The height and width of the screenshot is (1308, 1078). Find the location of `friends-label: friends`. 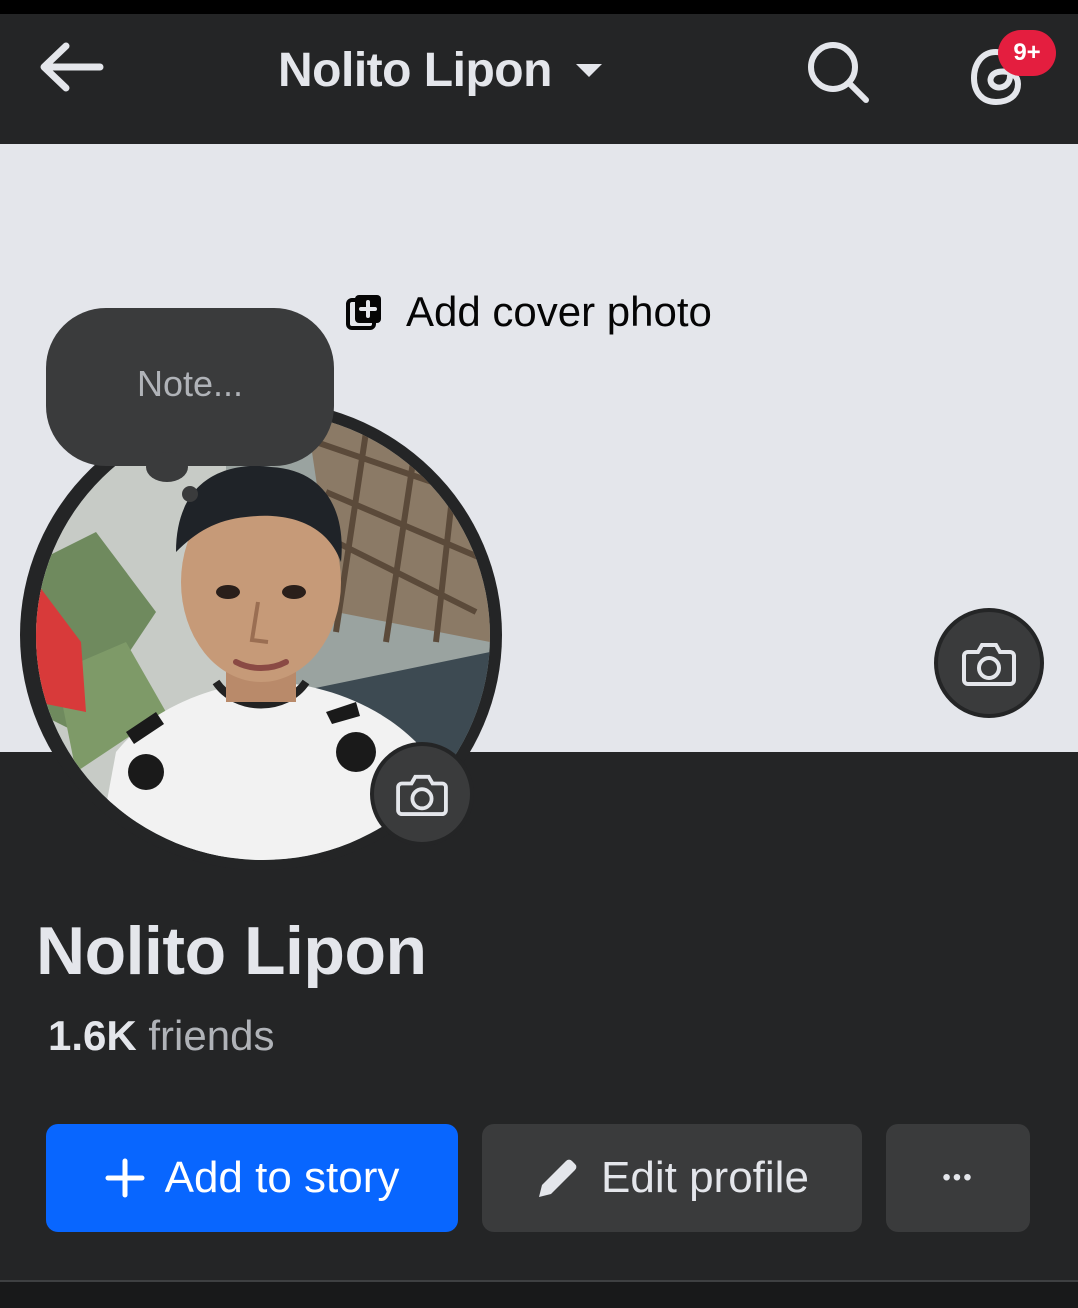

friends-label: friends is located at coordinates (205, 1035).